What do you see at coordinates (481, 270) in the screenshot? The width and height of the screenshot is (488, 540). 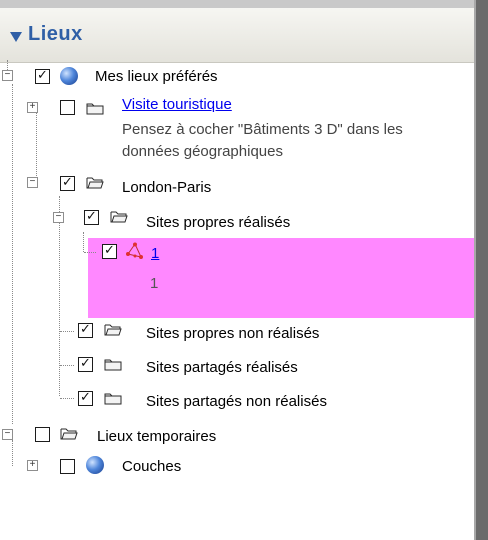 I see `pane-splitter` at bounding box center [481, 270].